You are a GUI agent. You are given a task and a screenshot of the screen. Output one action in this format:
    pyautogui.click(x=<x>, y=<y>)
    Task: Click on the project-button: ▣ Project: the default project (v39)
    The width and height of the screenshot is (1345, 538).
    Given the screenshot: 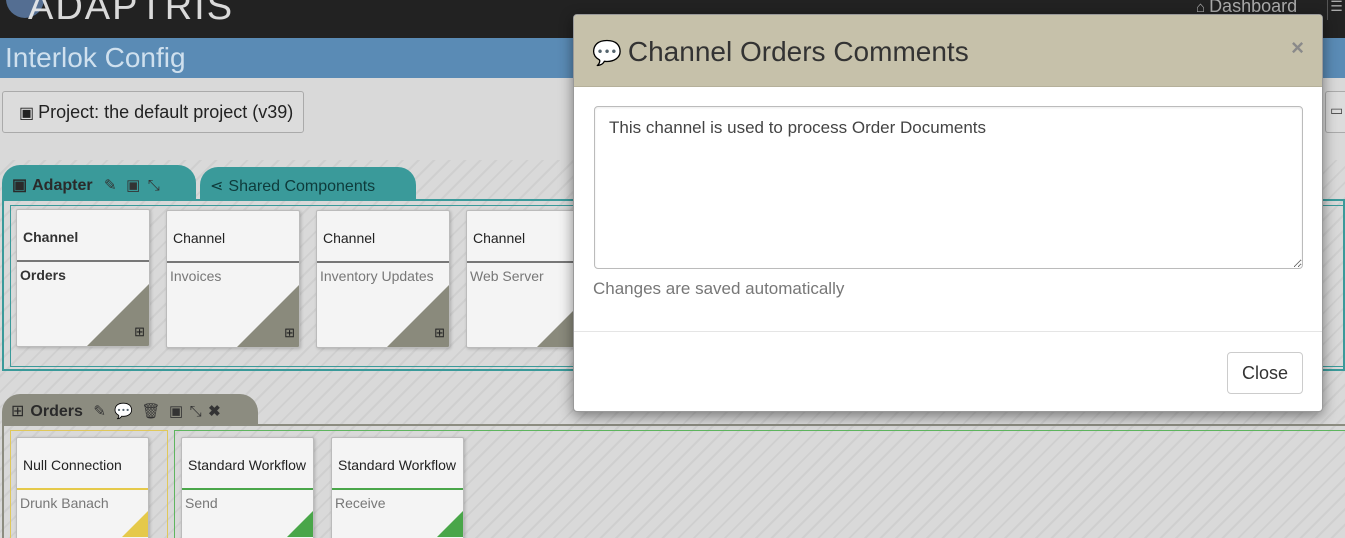 What is the action you would take?
    pyautogui.click(x=153, y=112)
    